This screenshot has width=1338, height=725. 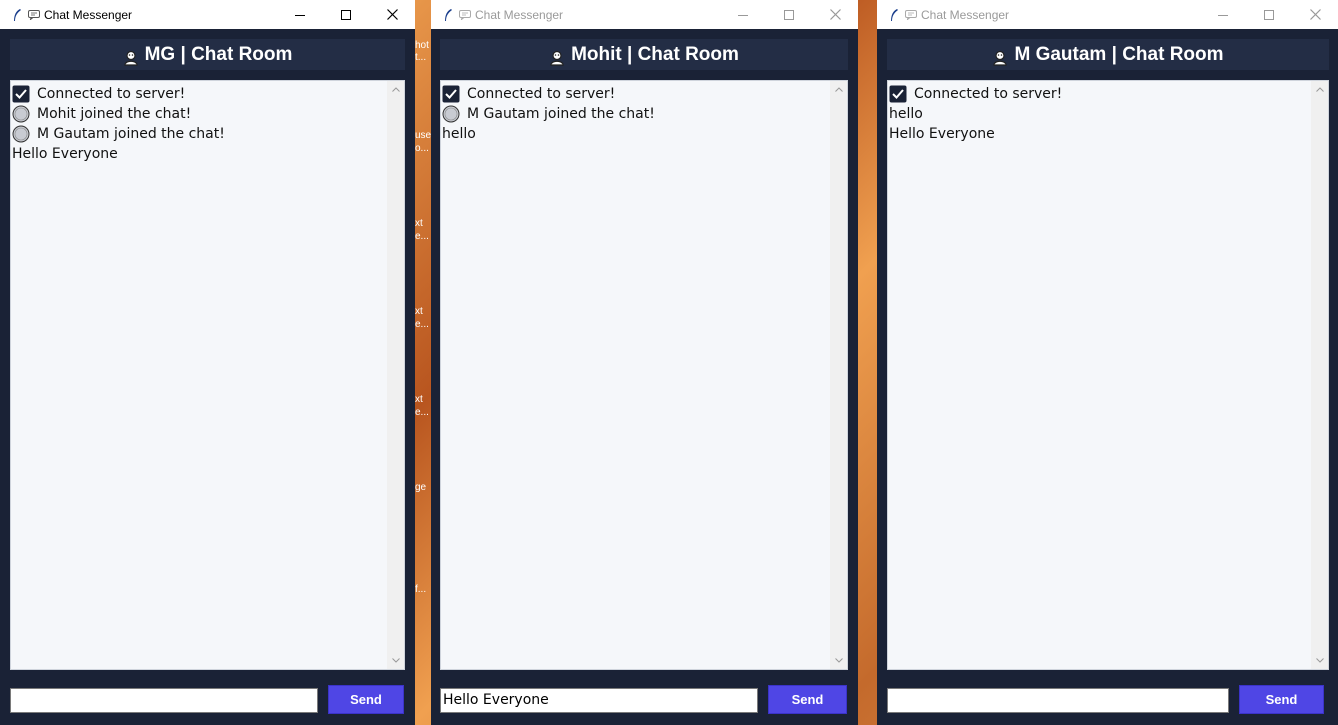 I want to click on message-item: Mohit joined the chat!, so click(x=199, y=114).